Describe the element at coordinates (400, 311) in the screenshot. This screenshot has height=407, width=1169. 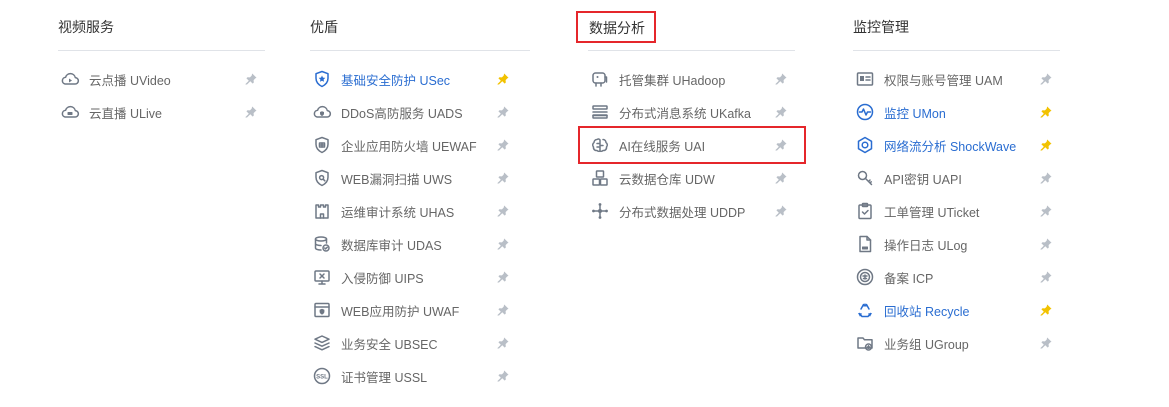
I see `menu-item-label: WEB应用防护 UWAF` at that location.